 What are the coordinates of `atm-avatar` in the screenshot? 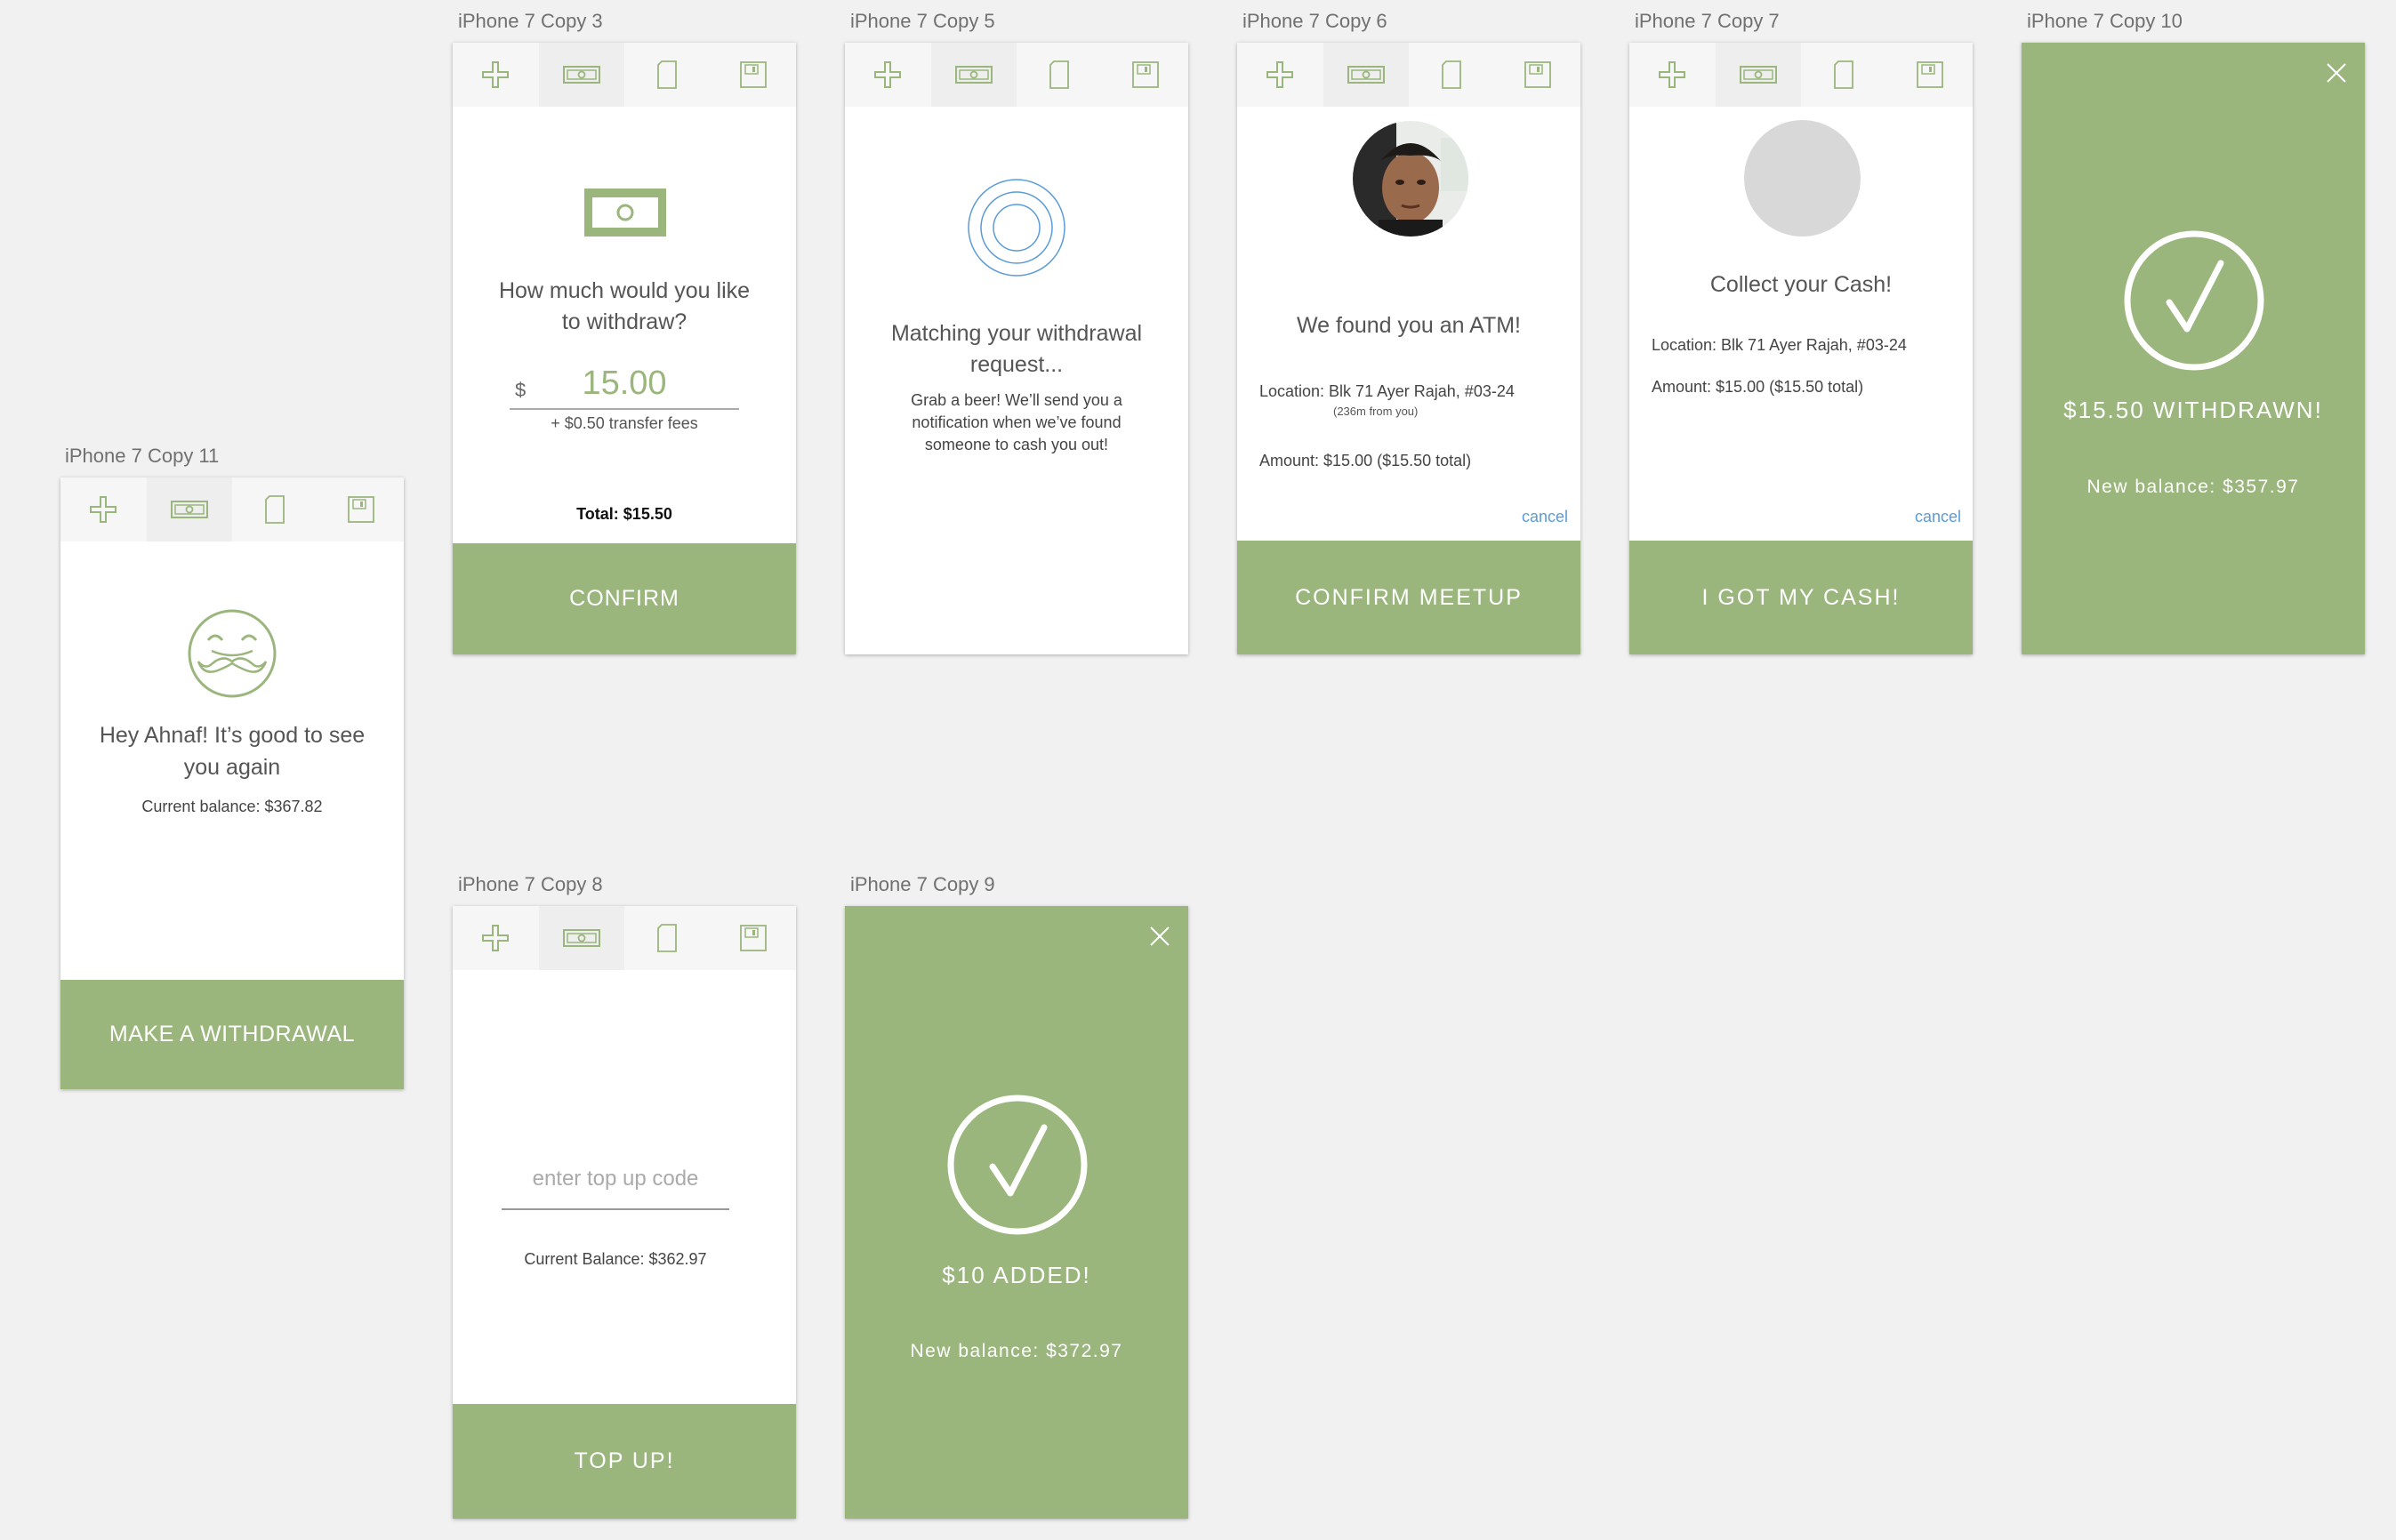 It's located at (1410, 179).